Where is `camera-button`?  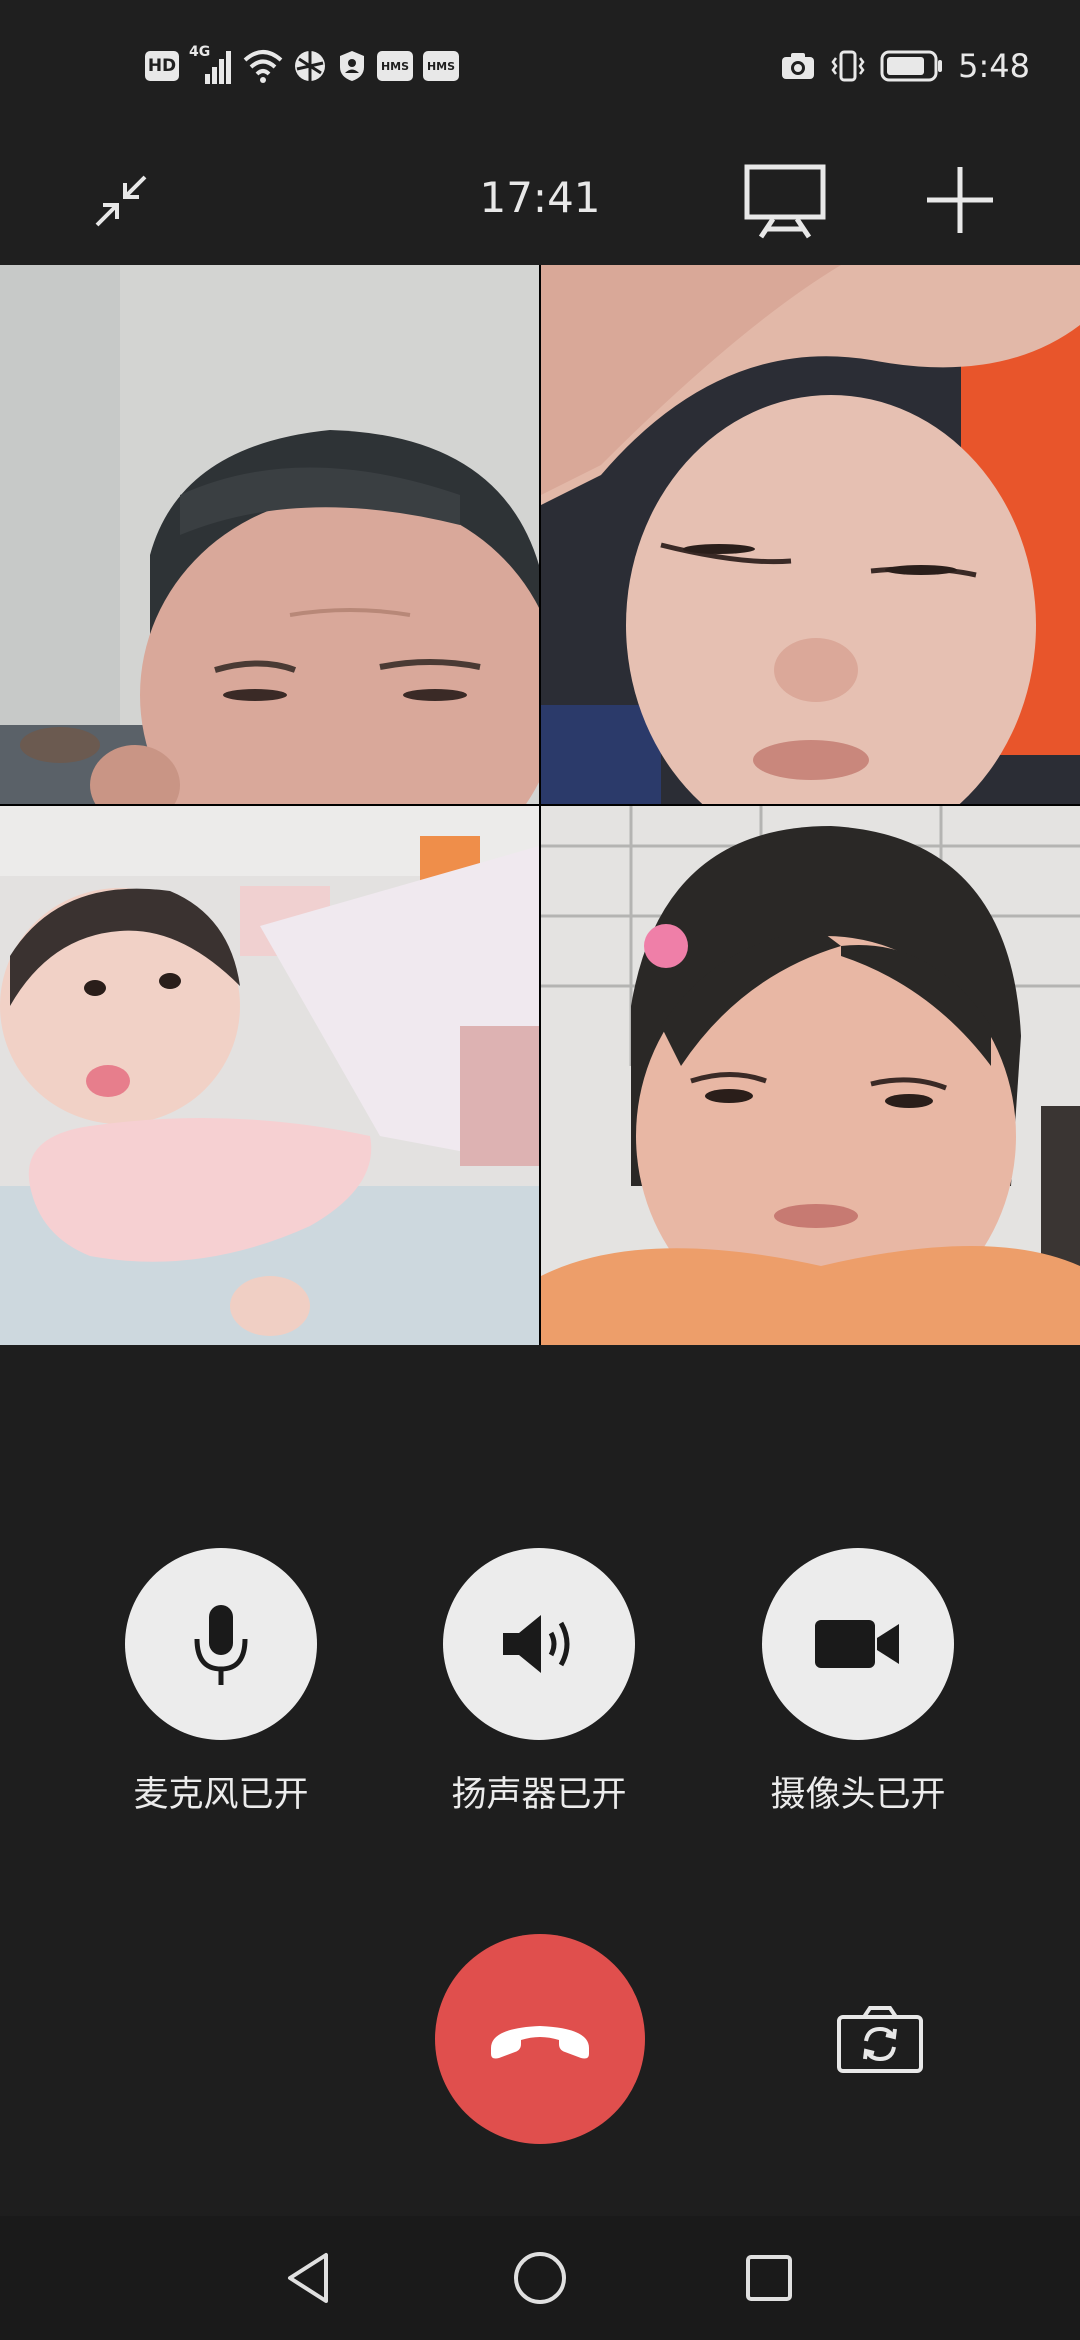
camera-button is located at coordinates (858, 1644).